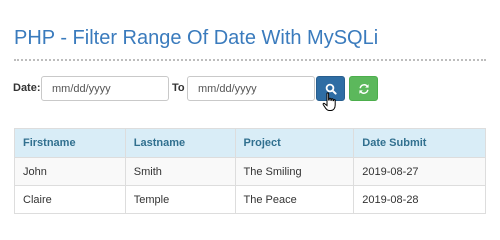 Image resolution: width=500 pixels, height=240 pixels. I want to click on refresh-icon, so click(364, 89).